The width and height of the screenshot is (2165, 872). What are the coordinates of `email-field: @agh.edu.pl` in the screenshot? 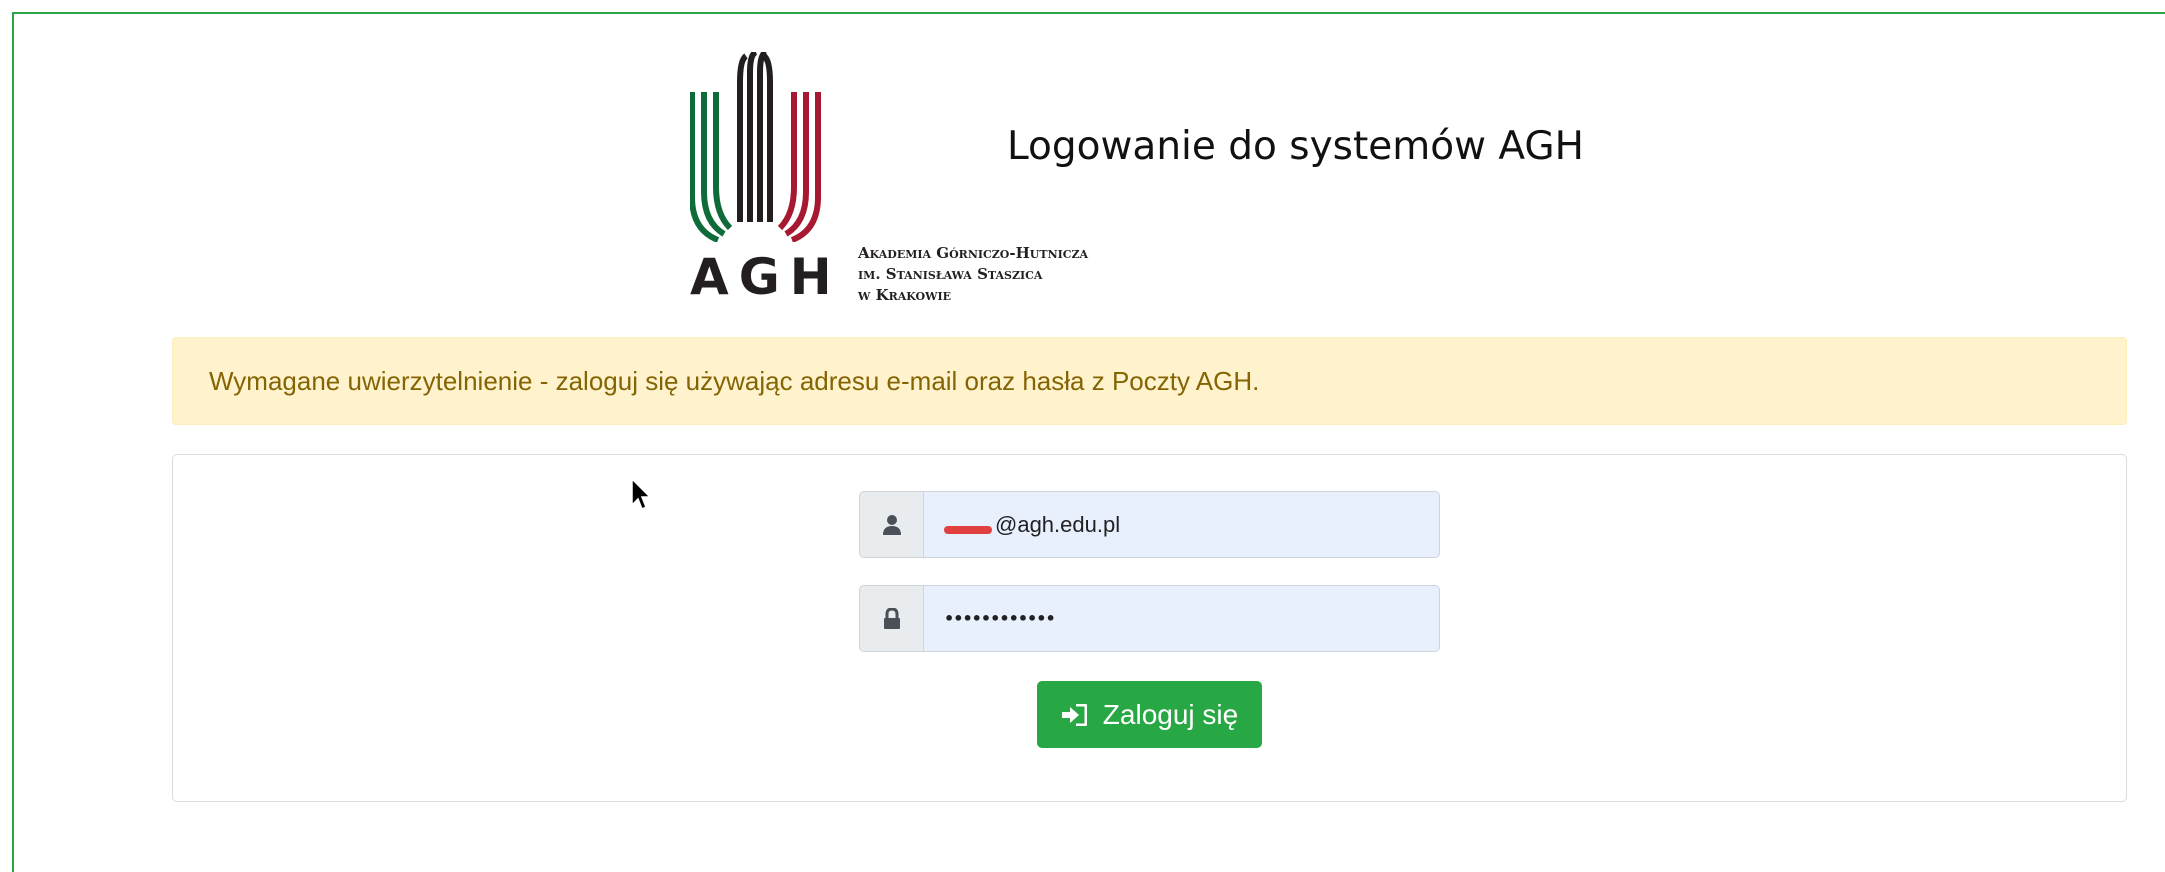 It's located at (1181, 524).